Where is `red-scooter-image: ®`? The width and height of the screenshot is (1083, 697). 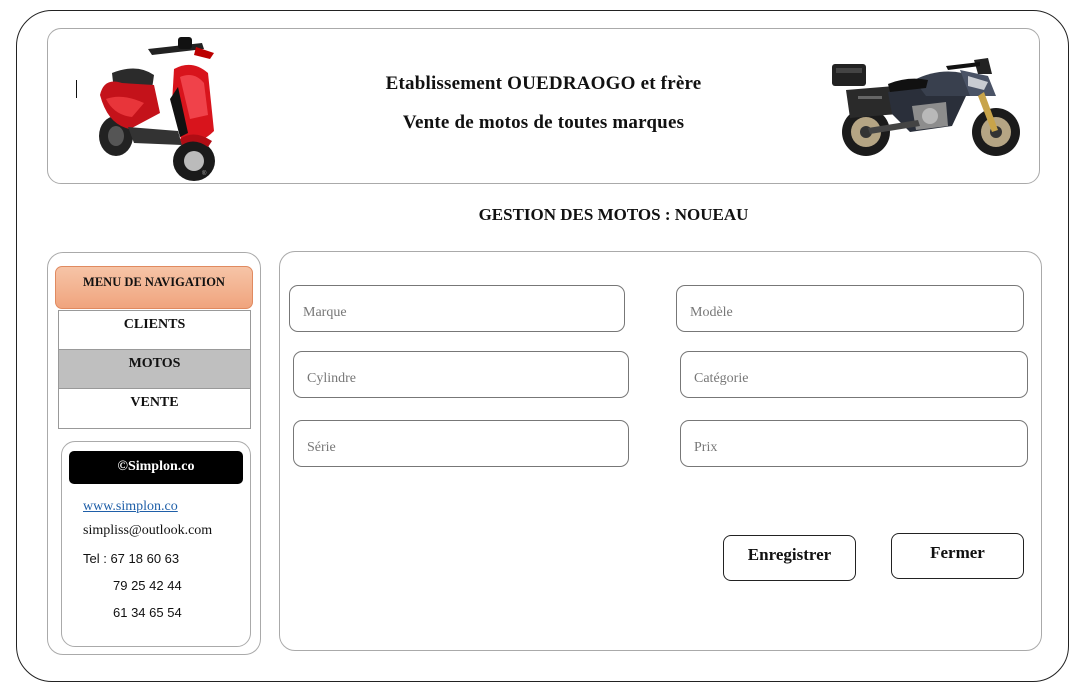
red-scooter-image: ® is located at coordinates (157, 109).